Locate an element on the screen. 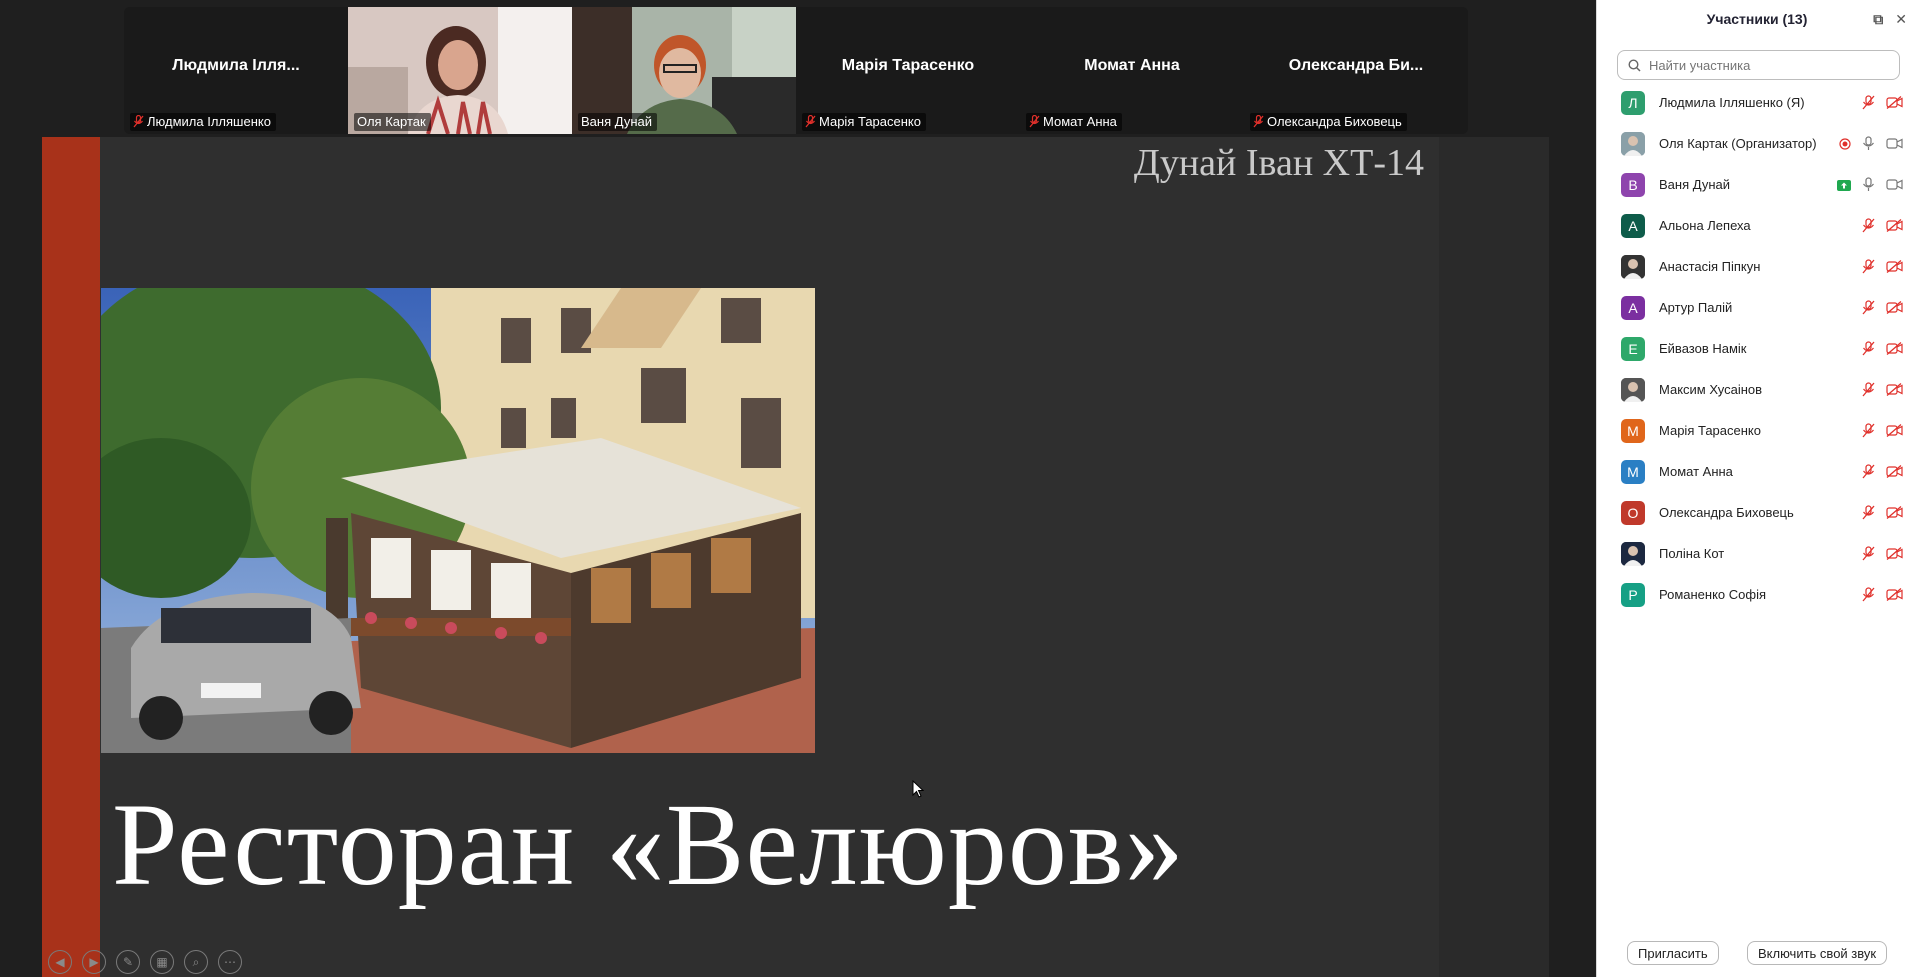 The width and height of the screenshot is (1916, 977). panel-header: Участники (13) ⧉ ✕ is located at coordinates (1756, 19).